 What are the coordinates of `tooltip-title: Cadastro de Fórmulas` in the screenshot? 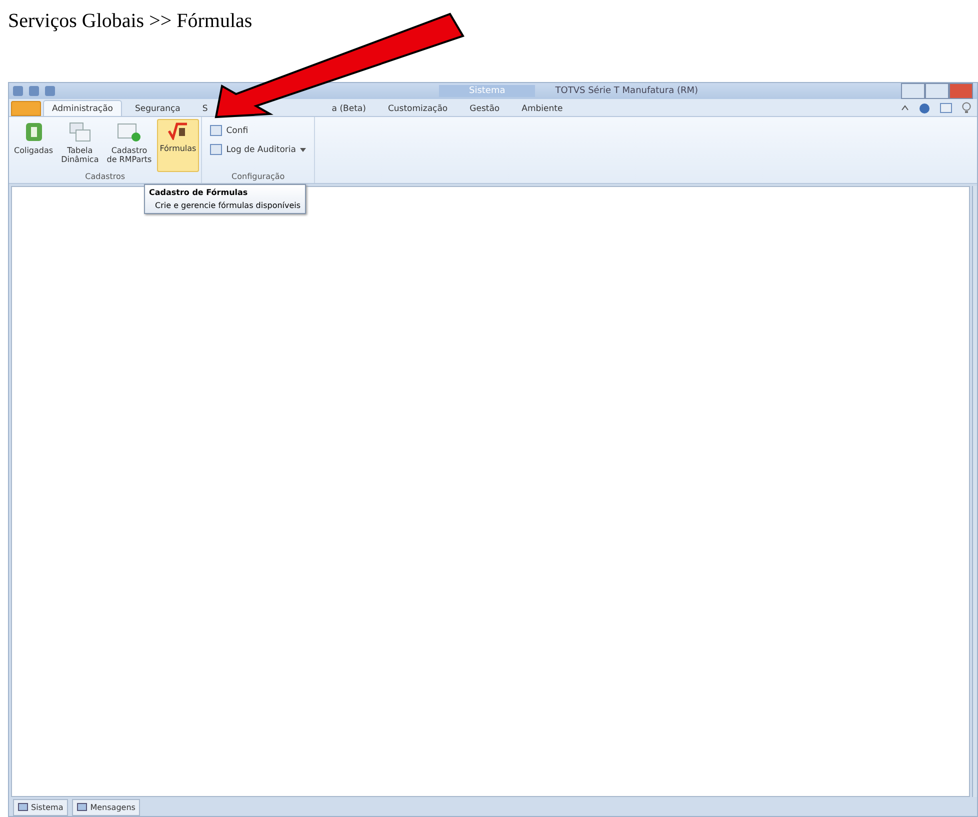 It's located at (199, 192).